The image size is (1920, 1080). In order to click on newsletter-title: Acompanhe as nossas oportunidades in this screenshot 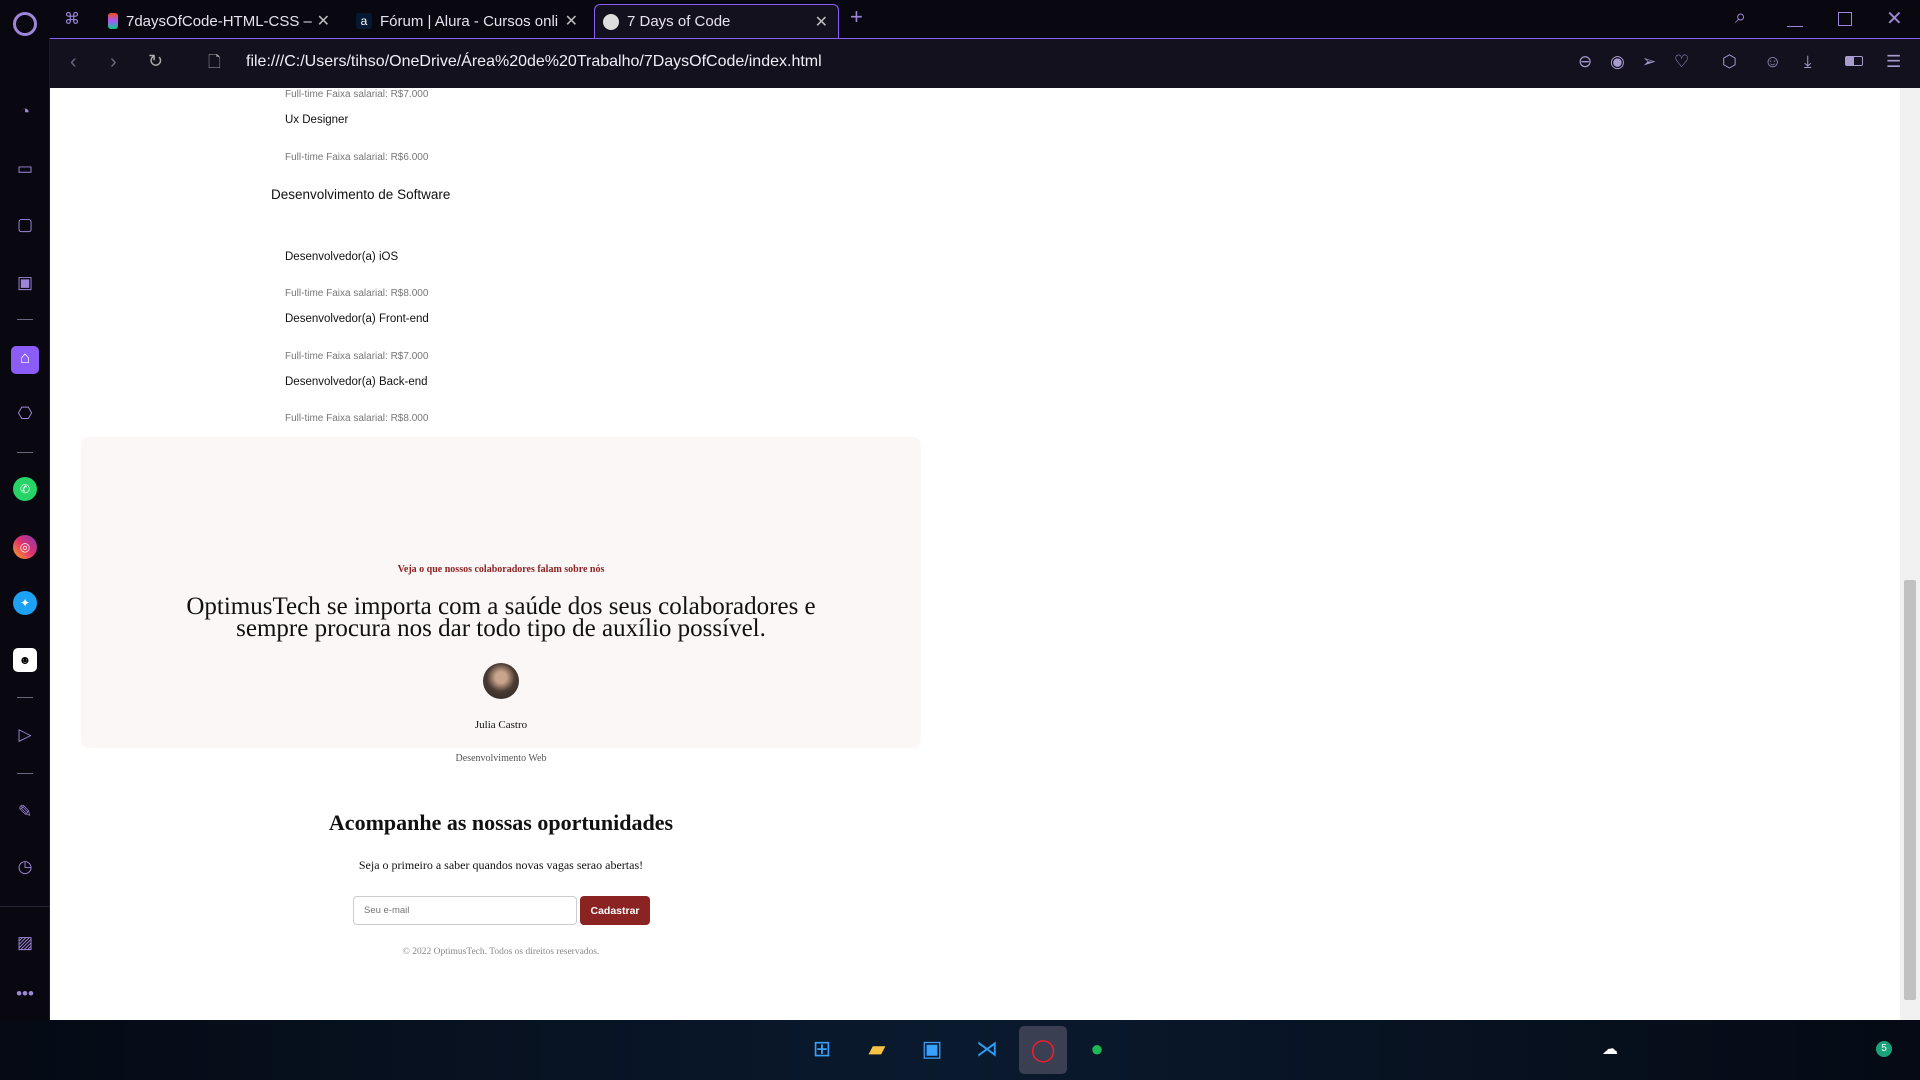, I will do `click(501, 822)`.